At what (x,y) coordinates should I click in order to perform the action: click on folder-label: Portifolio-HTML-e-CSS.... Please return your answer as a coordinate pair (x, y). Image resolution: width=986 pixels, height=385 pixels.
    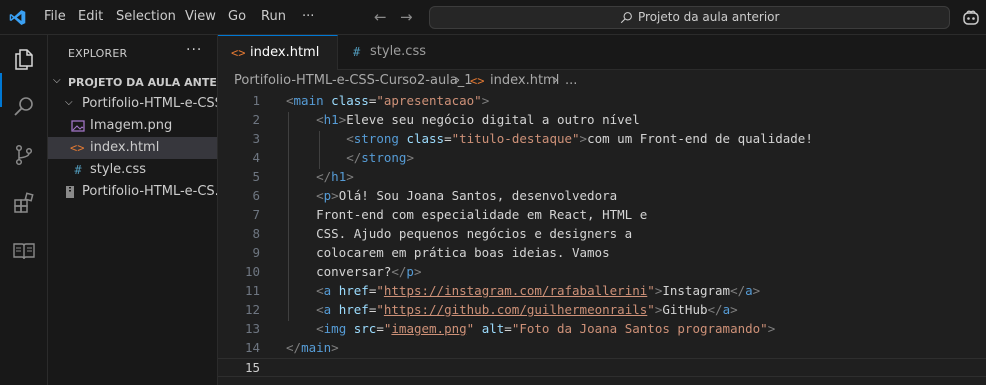
    Looking at the image, I should click on (149, 103).